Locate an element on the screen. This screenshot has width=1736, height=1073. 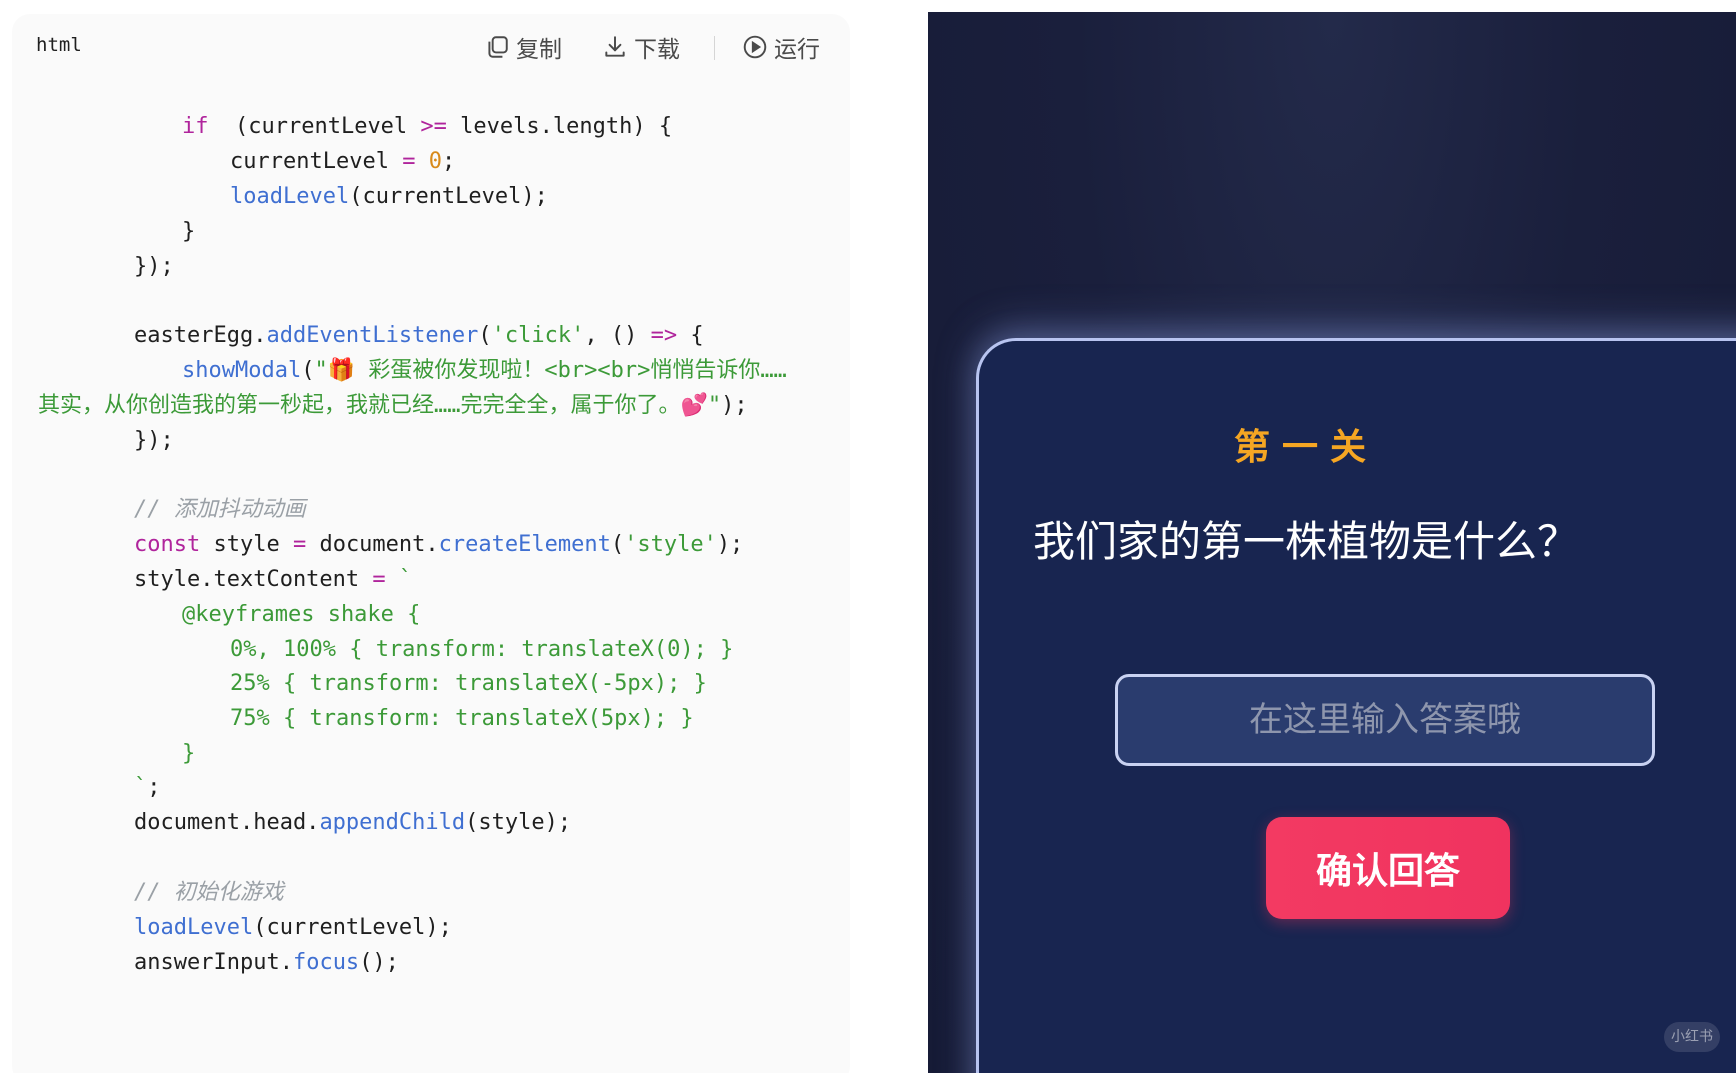
download-label: 下载 is located at coordinates (657, 50).